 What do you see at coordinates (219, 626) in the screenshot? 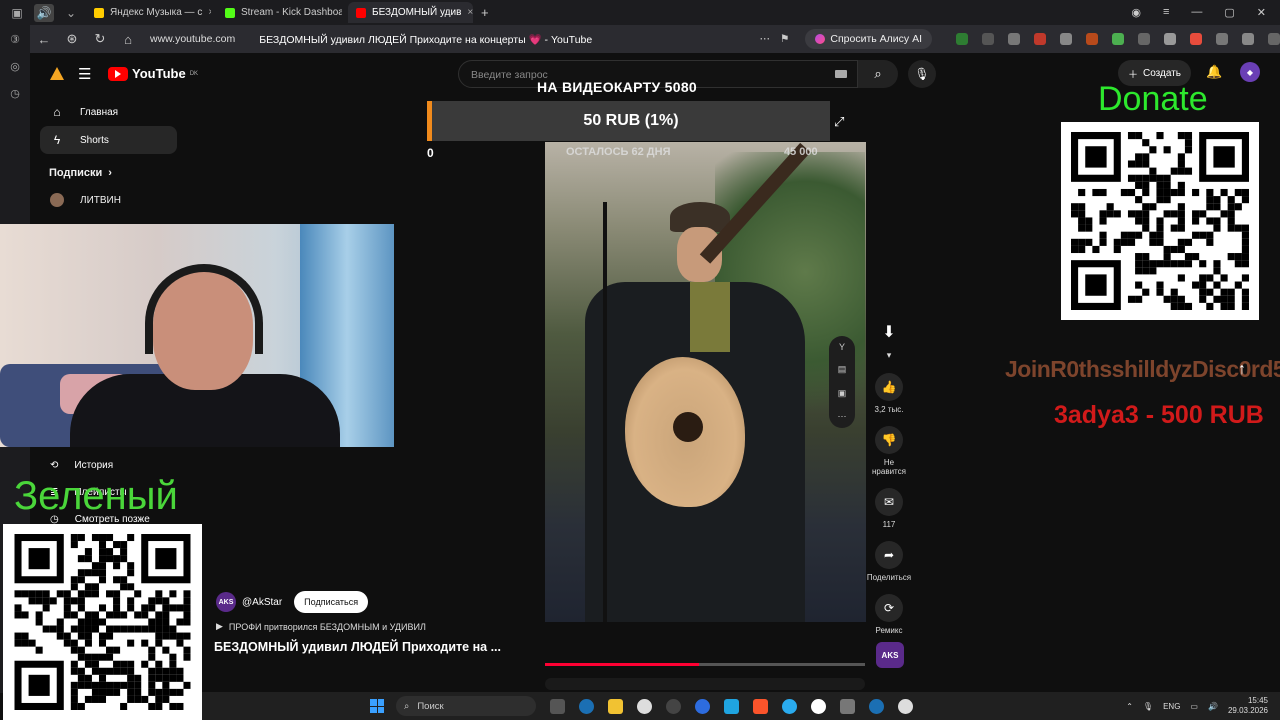
I see `play-icon: ▶` at bounding box center [219, 626].